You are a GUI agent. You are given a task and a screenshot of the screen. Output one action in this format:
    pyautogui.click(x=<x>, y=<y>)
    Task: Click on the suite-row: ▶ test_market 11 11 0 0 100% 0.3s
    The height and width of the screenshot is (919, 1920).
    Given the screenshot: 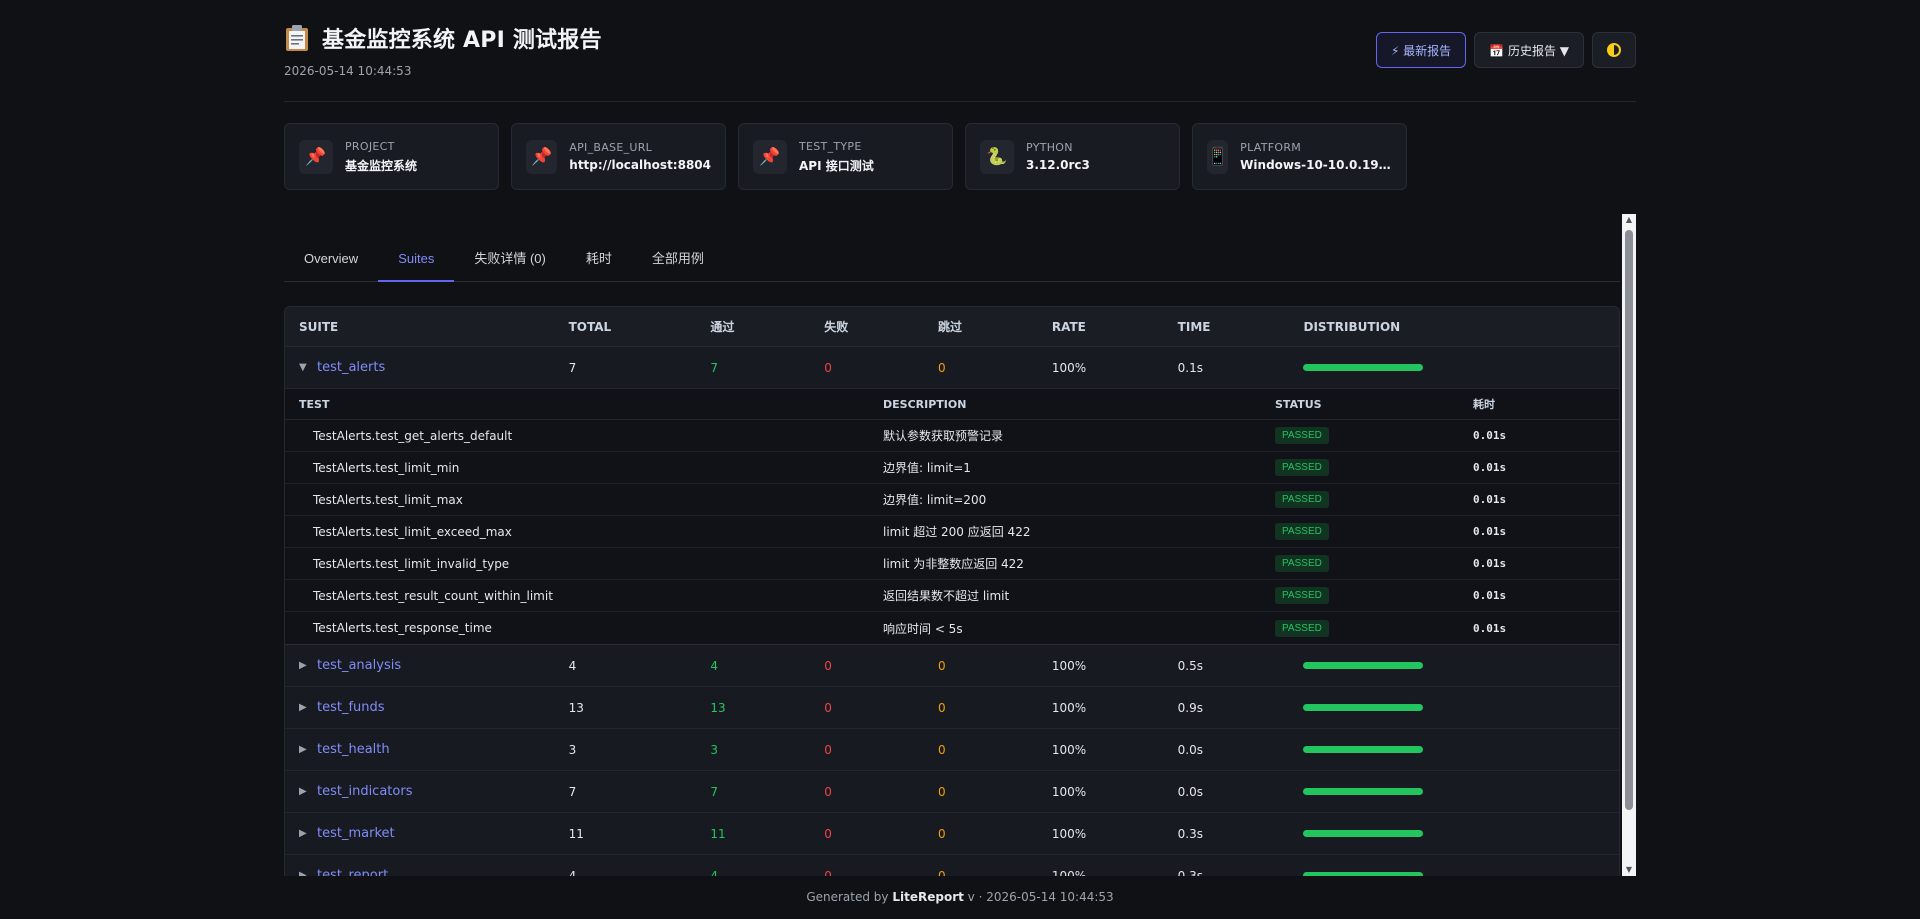 What is the action you would take?
    pyautogui.click(x=952, y=834)
    